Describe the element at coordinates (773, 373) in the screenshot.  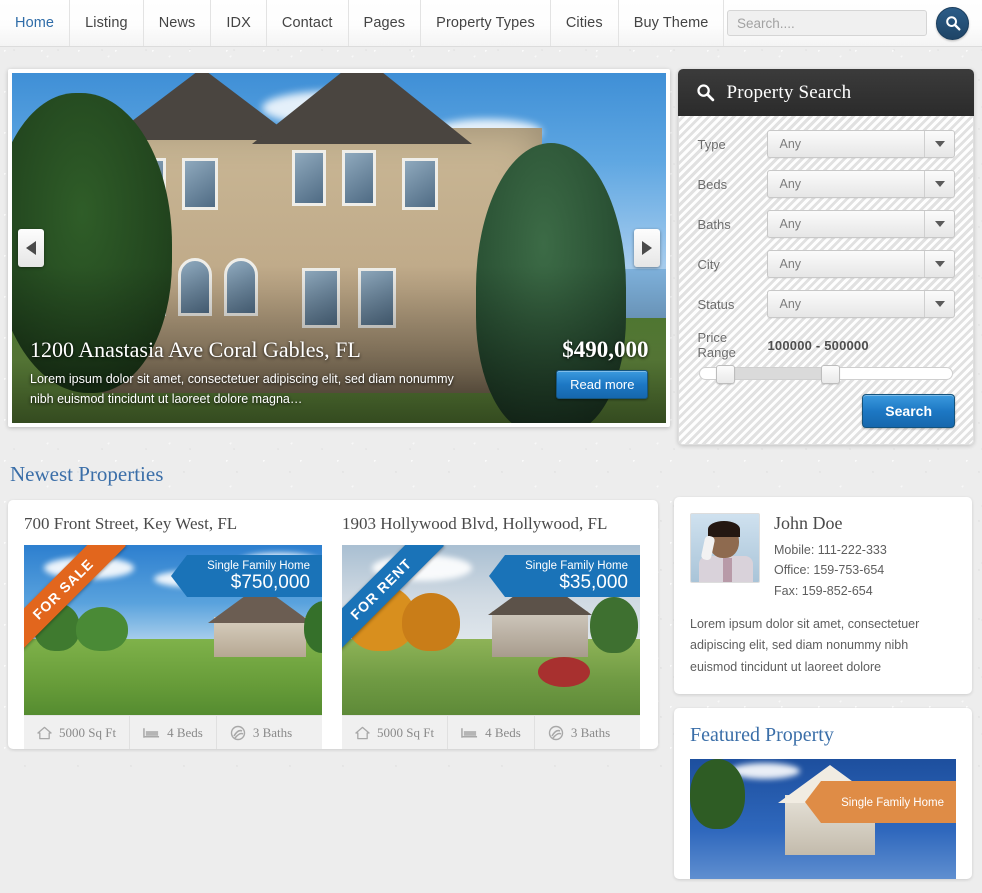
I see `price-range-fill` at that location.